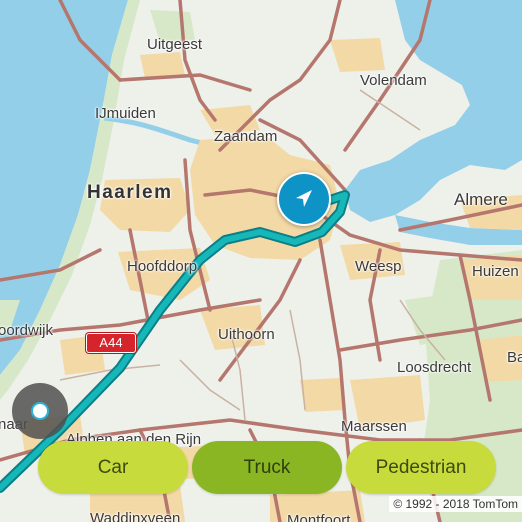  Describe the element at coordinates (481, 199) in the screenshot. I see `place-label: Almere` at that location.